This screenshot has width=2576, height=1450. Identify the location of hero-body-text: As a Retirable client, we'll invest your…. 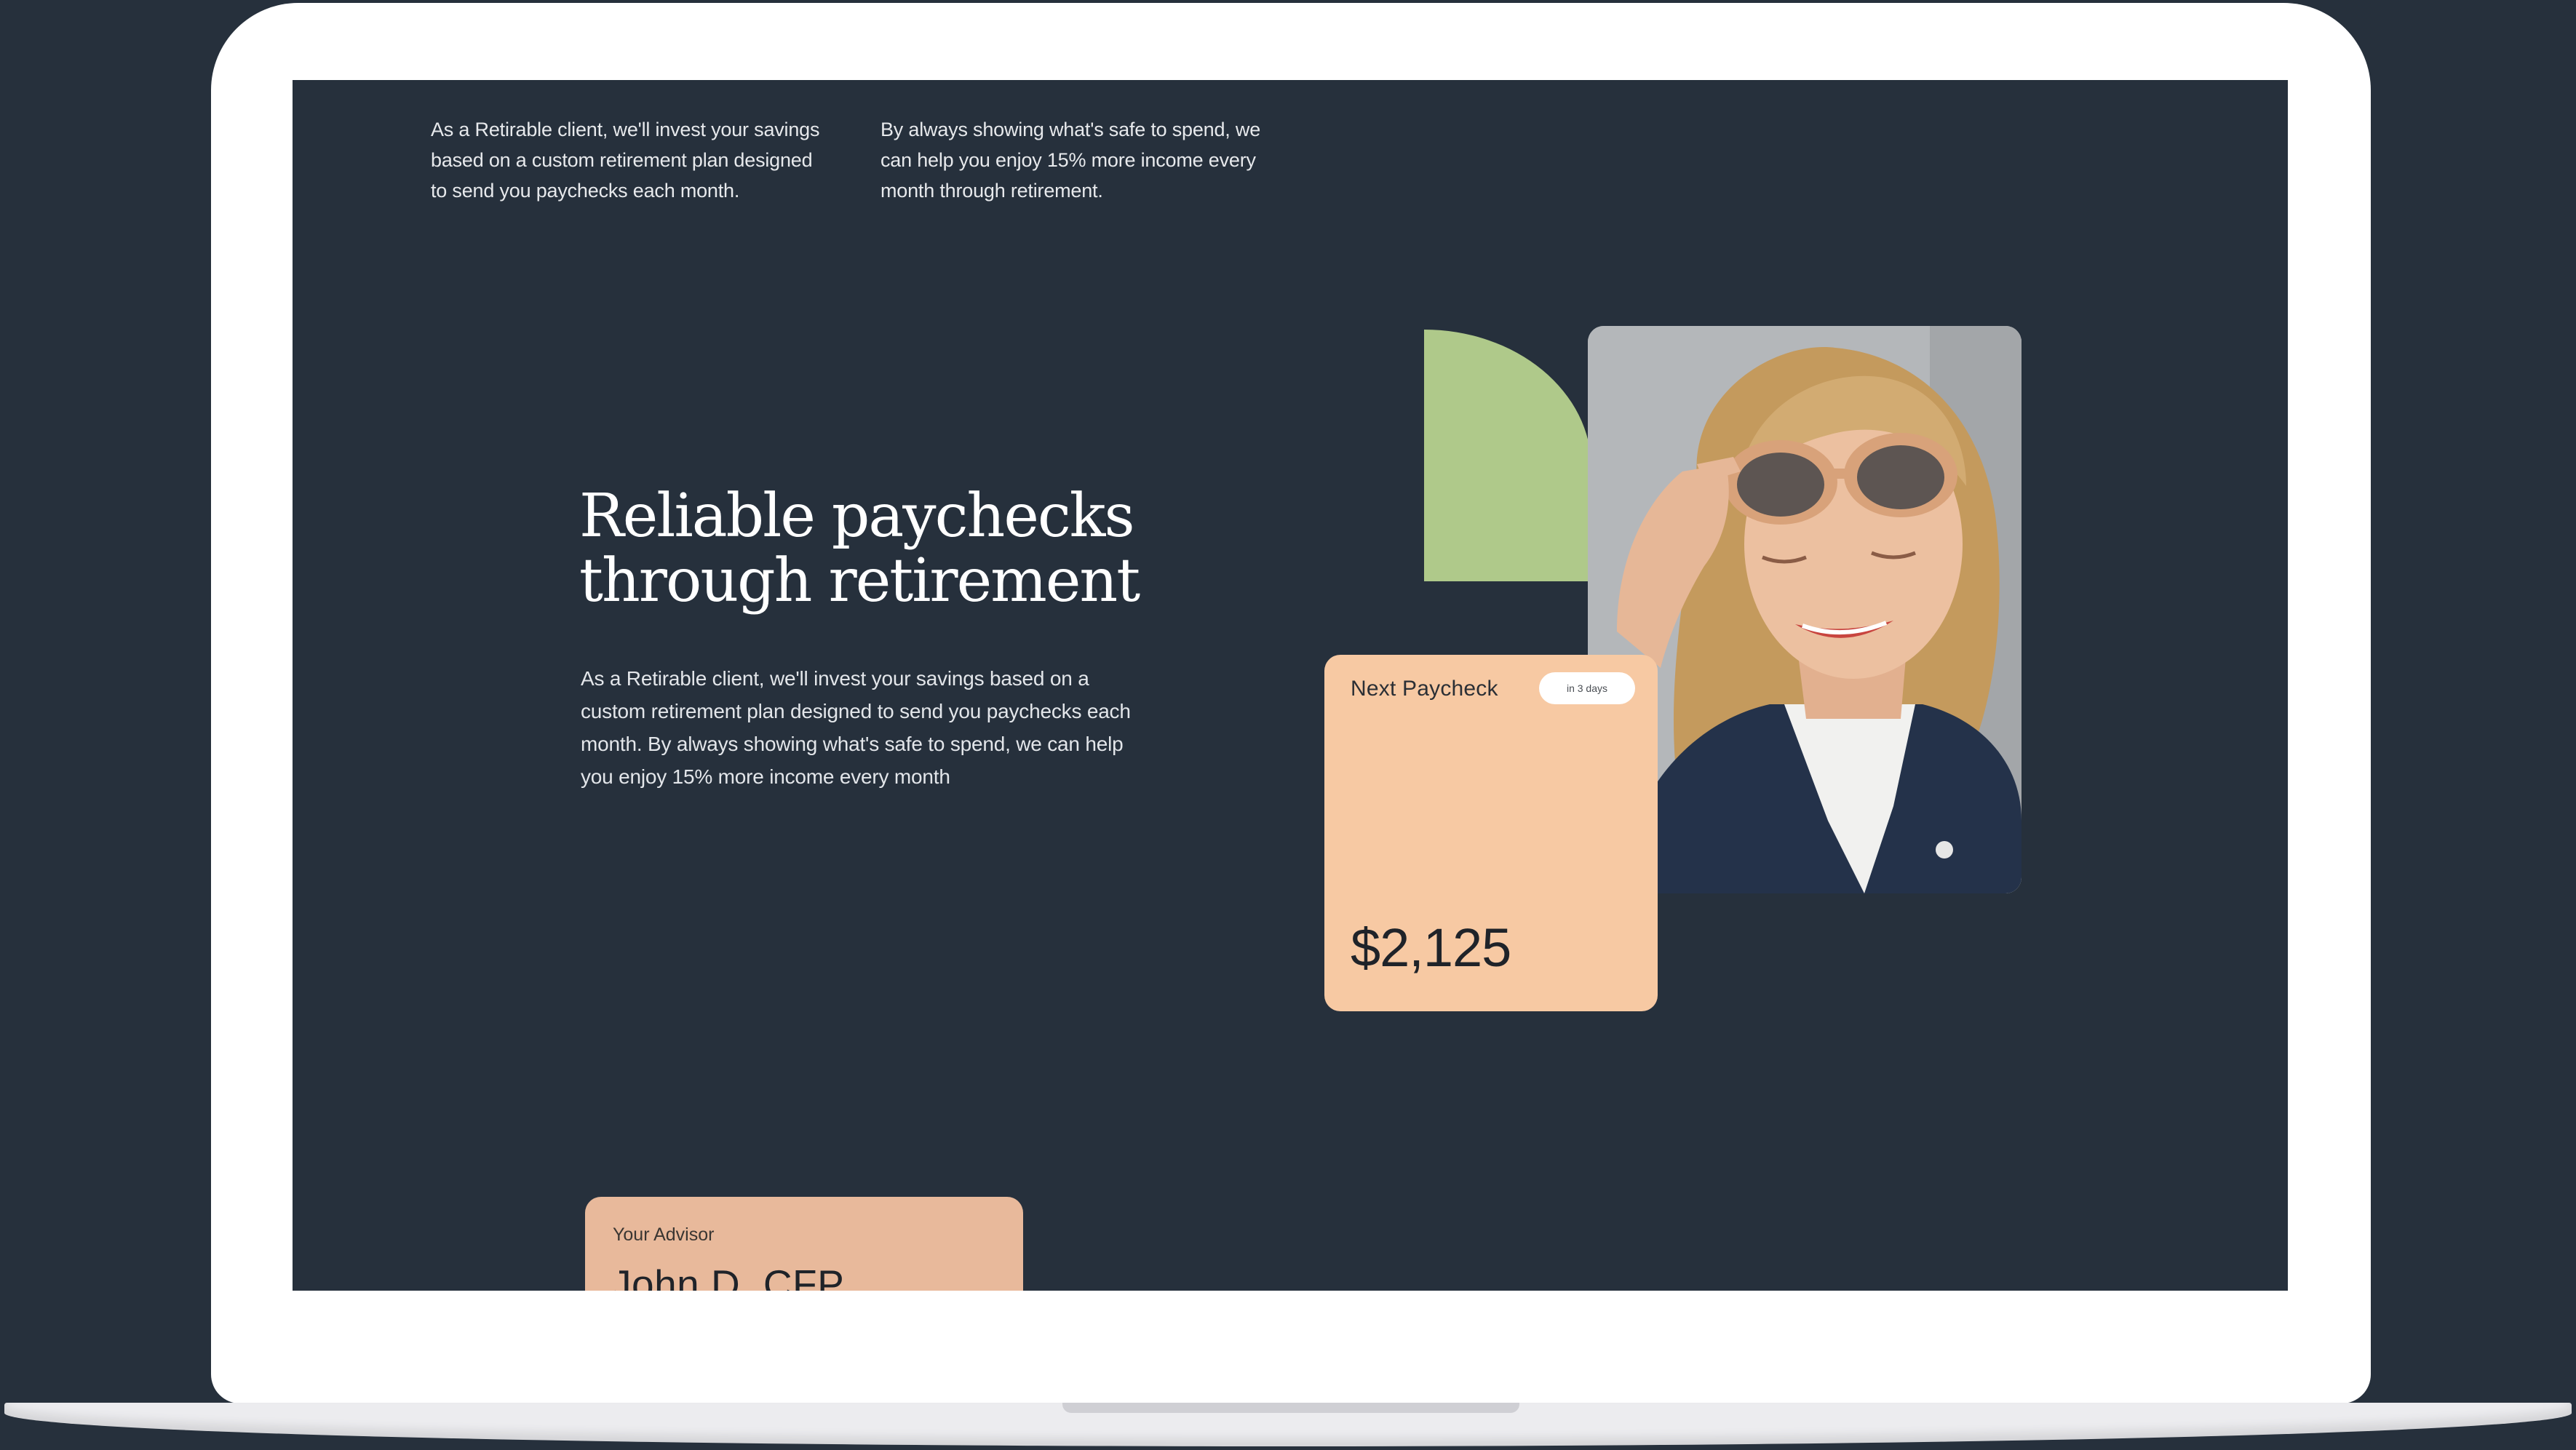
(856, 727).